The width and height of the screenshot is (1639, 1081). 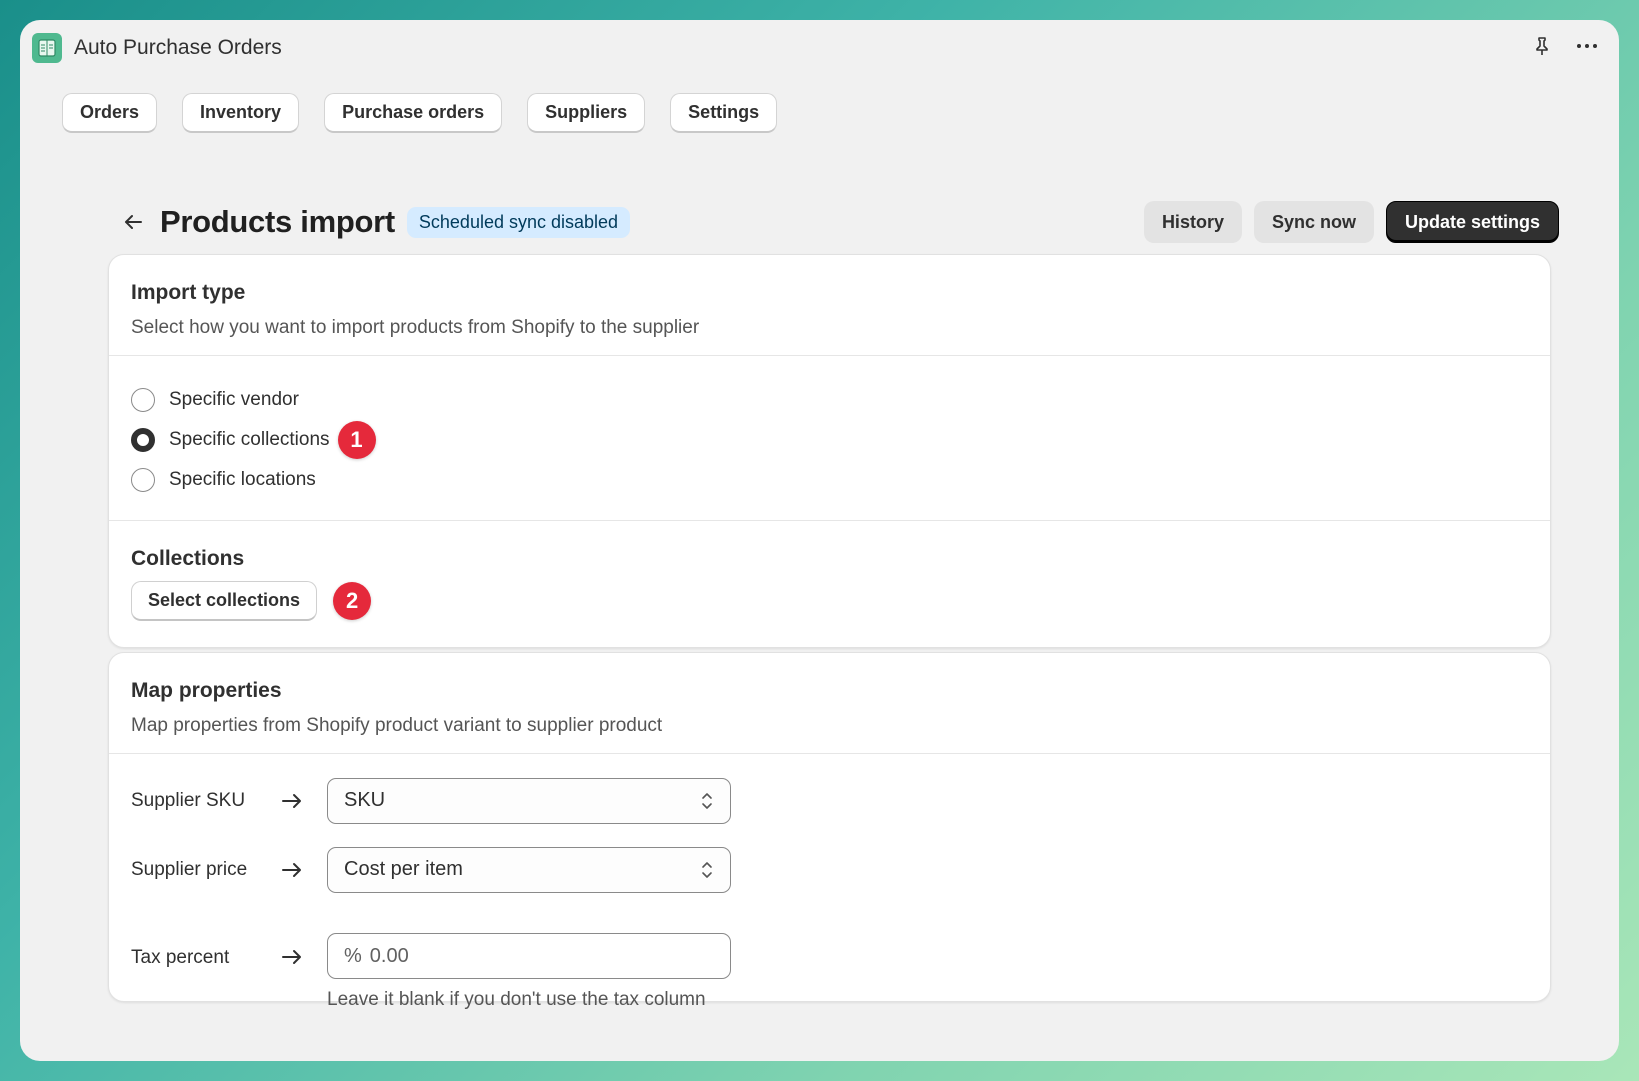 What do you see at coordinates (352, 601) in the screenshot?
I see `step-badge-2: 2` at bounding box center [352, 601].